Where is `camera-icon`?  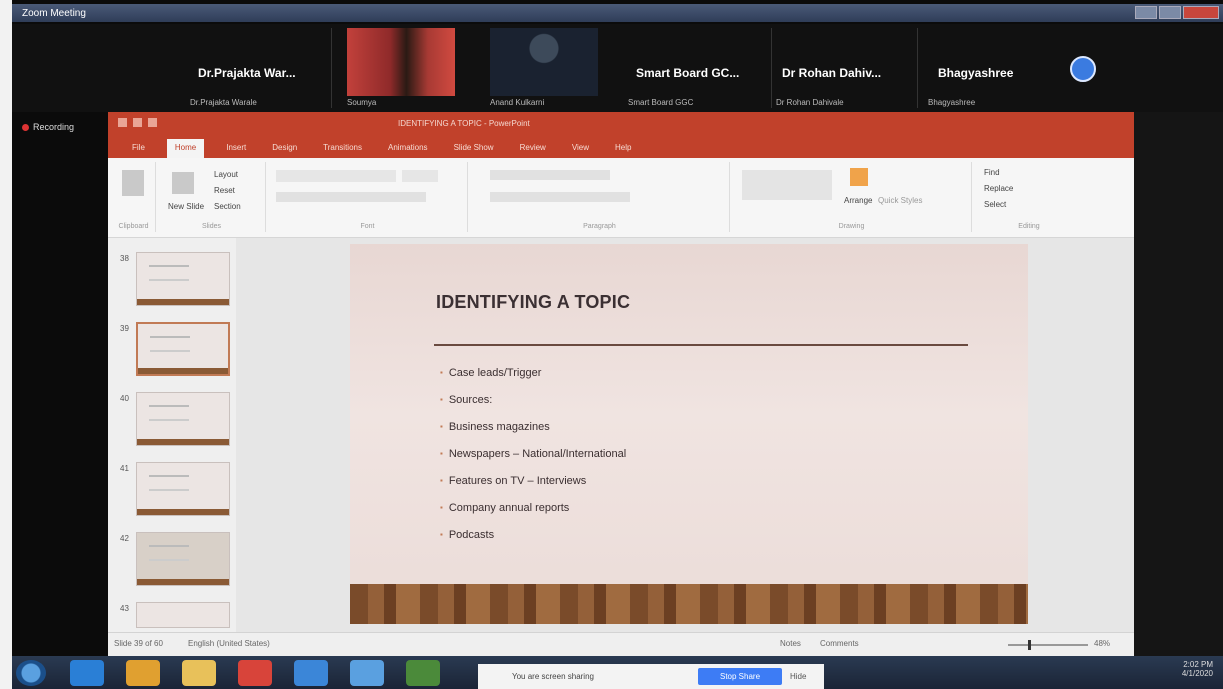 camera-icon is located at coordinates (367, 673).